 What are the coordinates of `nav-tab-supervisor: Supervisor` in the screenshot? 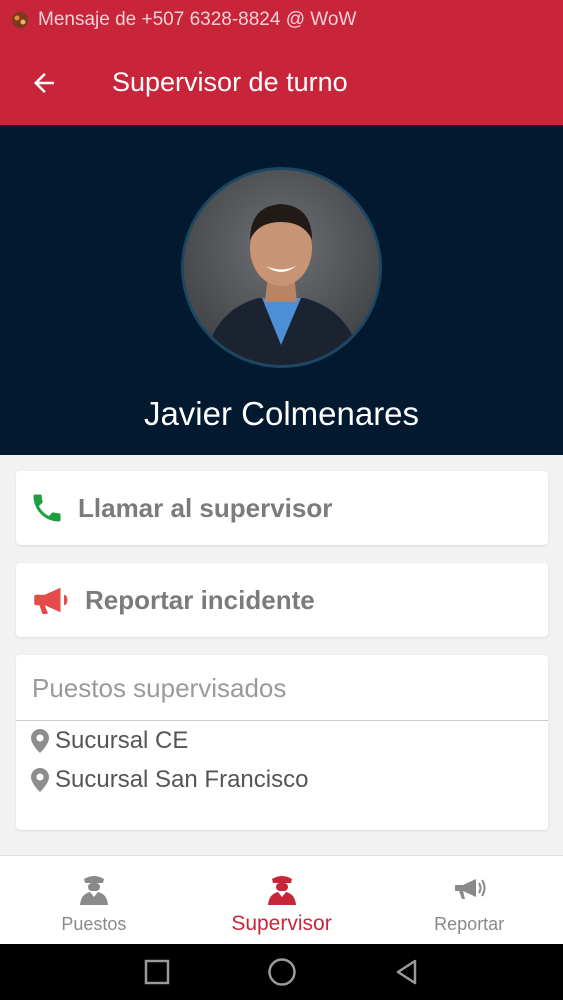 It's located at (282, 900).